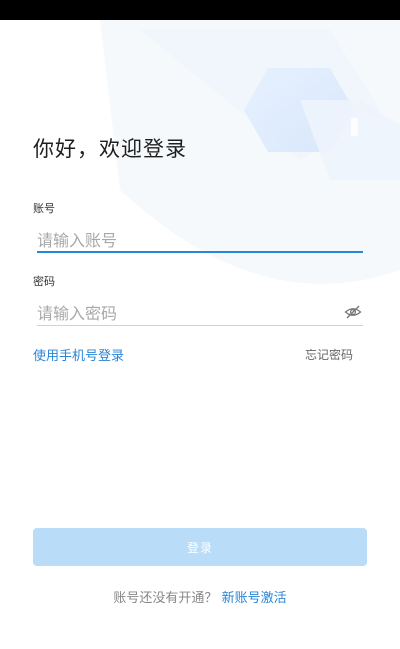 Image resolution: width=400 pixels, height=649 pixels. What do you see at coordinates (78, 354) in the screenshot?
I see `phone-login-link: 使用手机号登录` at bounding box center [78, 354].